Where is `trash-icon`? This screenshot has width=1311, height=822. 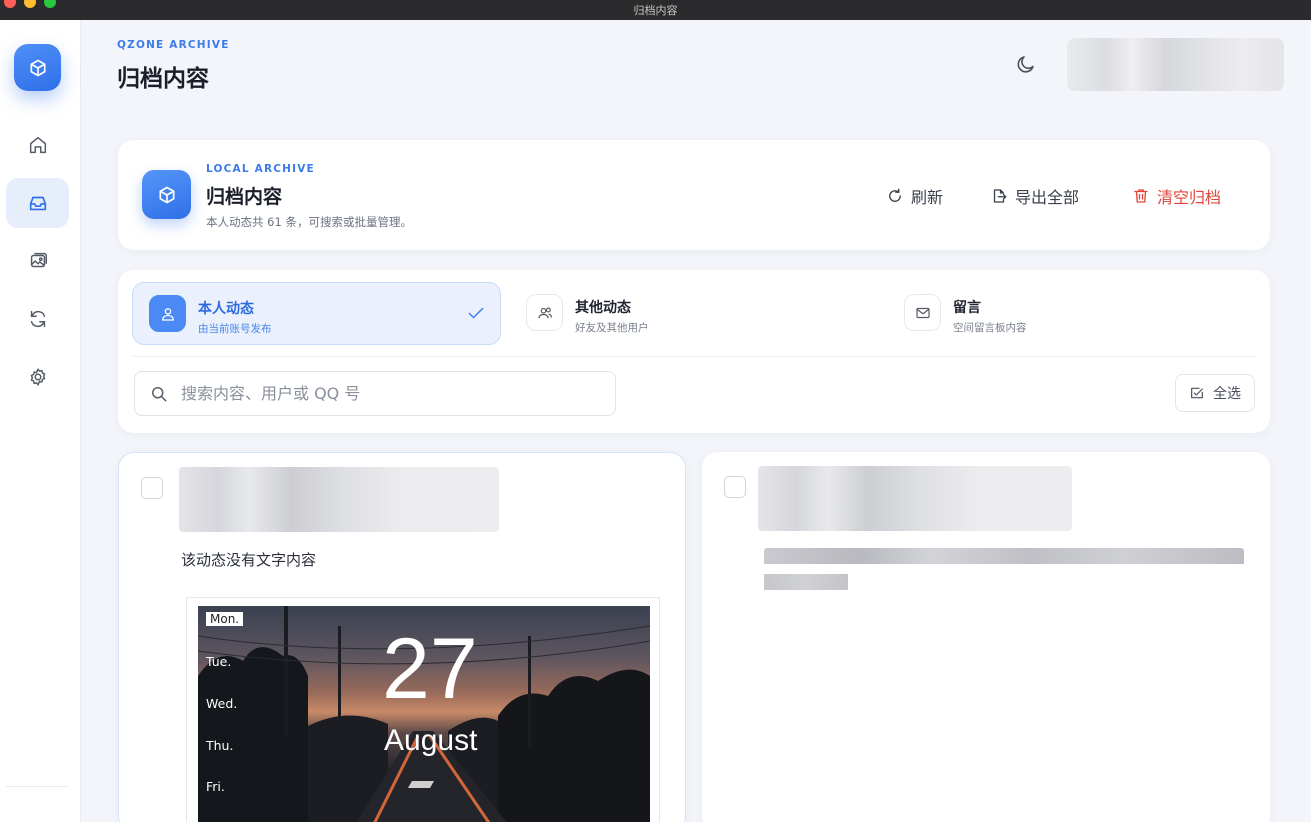
trash-icon is located at coordinates (1141, 196).